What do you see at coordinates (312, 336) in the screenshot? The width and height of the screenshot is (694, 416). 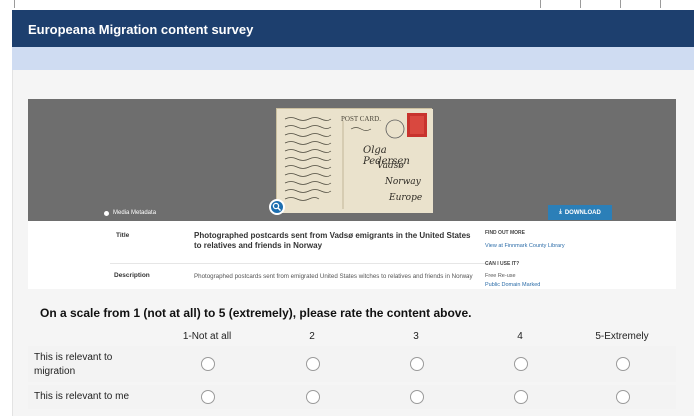 I see `scale-header: 2` at bounding box center [312, 336].